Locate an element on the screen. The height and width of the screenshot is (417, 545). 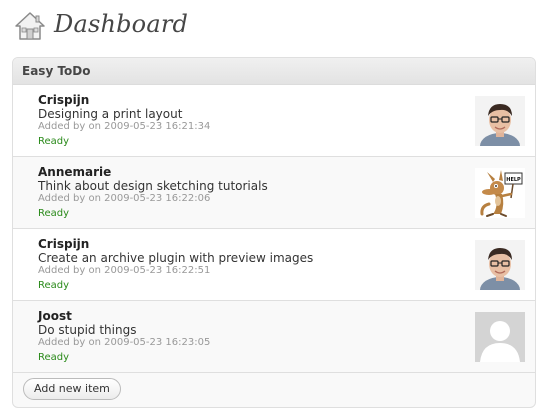
todo-task: Do stupid things is located at coordinates (87, 330).